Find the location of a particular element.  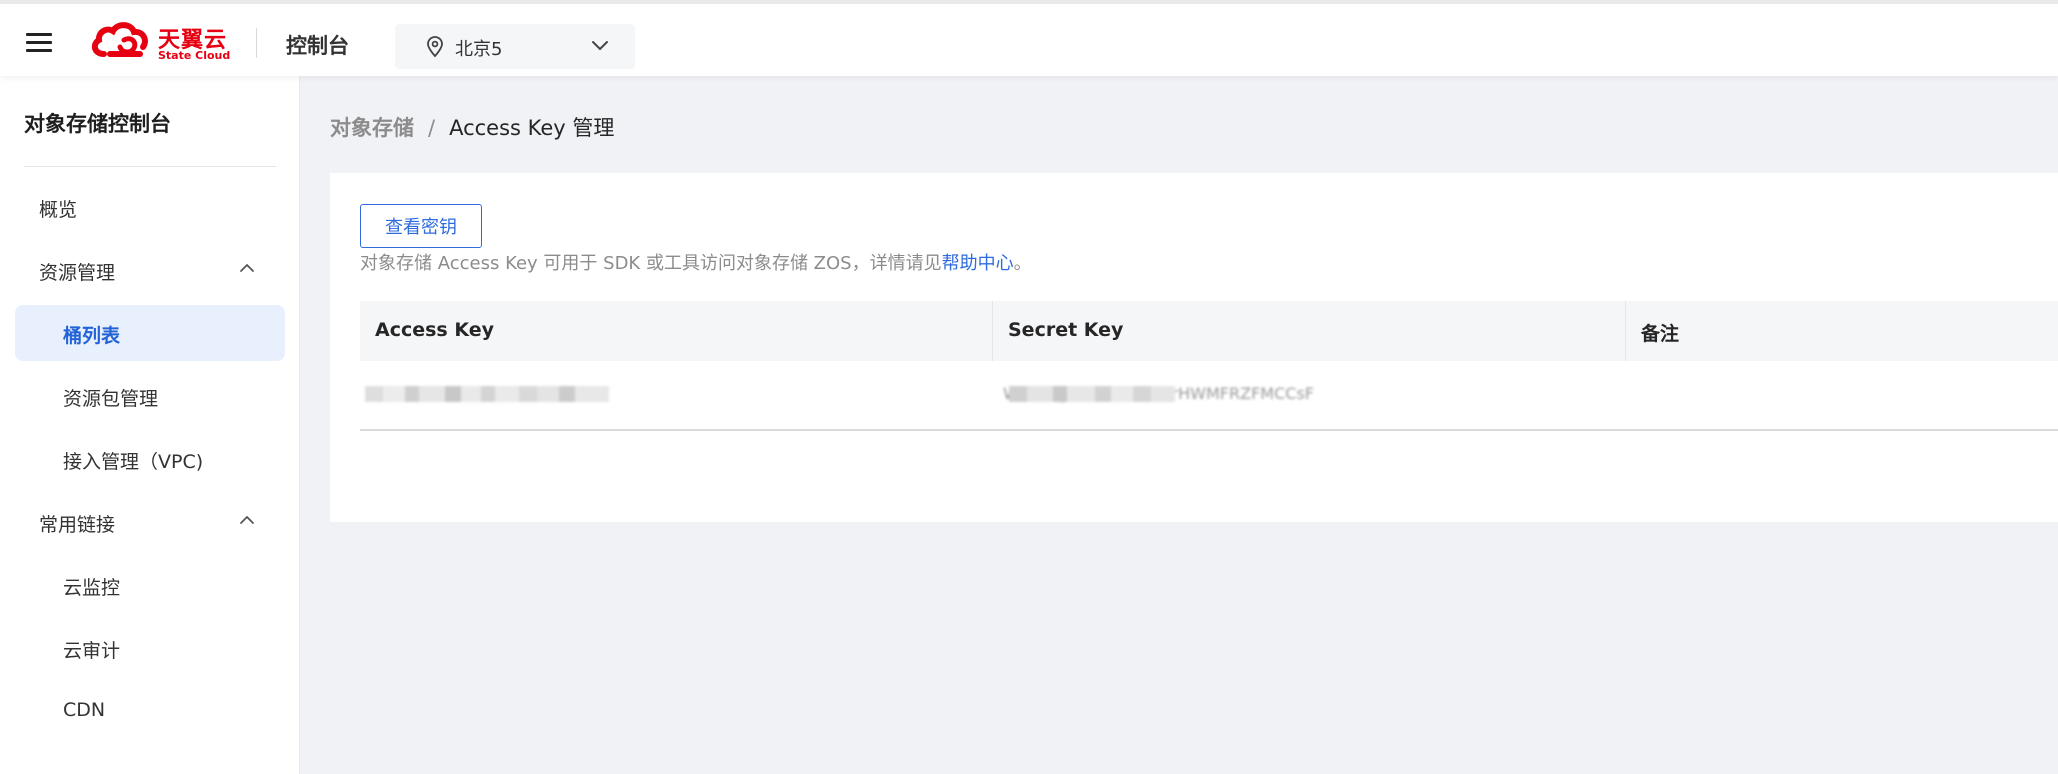

sidebar-divider is located at coordinates (150, 166).